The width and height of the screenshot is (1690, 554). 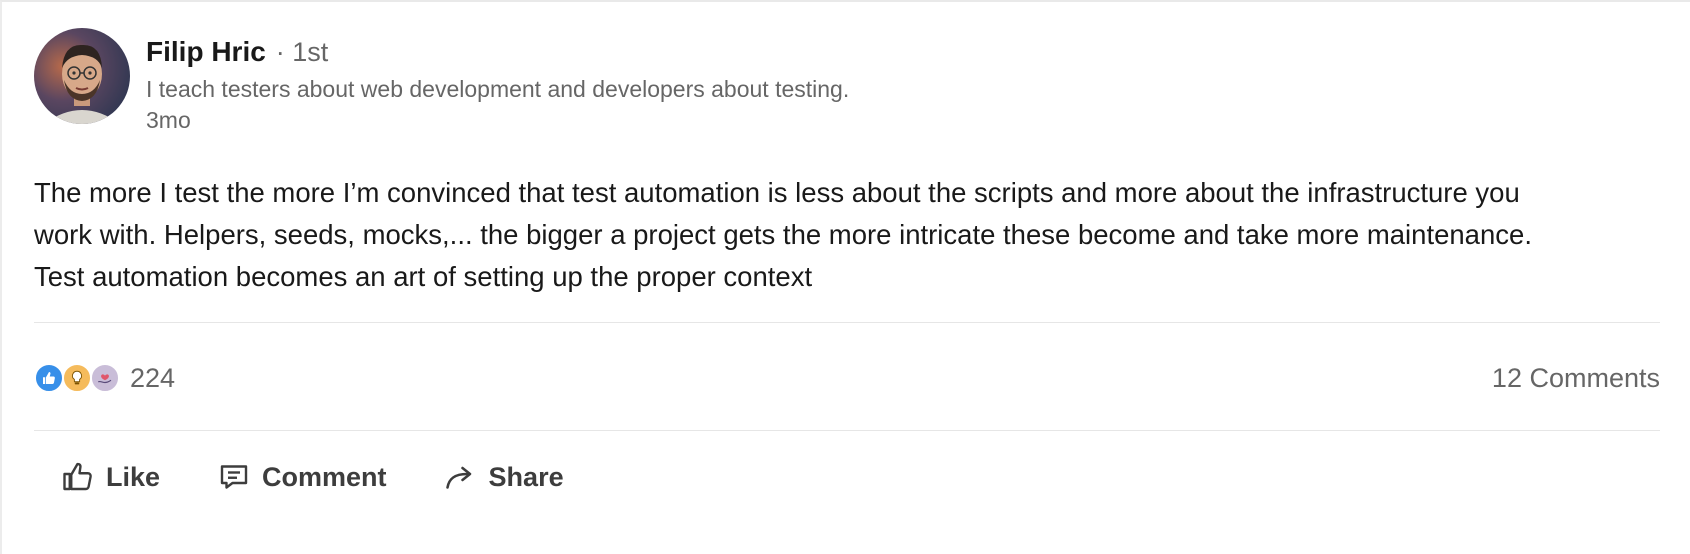 I want to click on comment-button: Comment, so click(x=301, y=477).